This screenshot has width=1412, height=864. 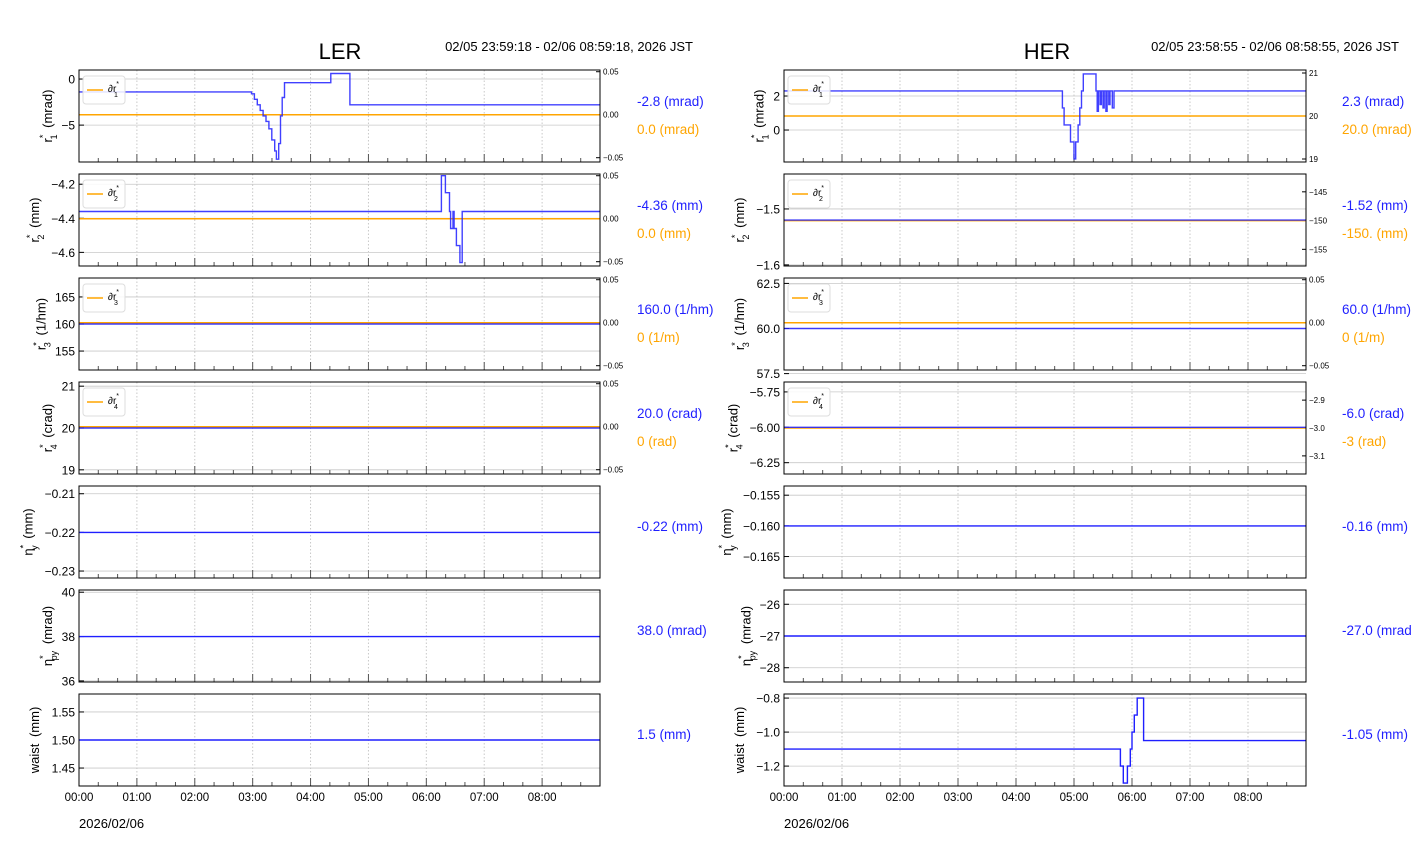 I want to click on setting-readout: -4.36 (mm), so click(x=670, y=205).